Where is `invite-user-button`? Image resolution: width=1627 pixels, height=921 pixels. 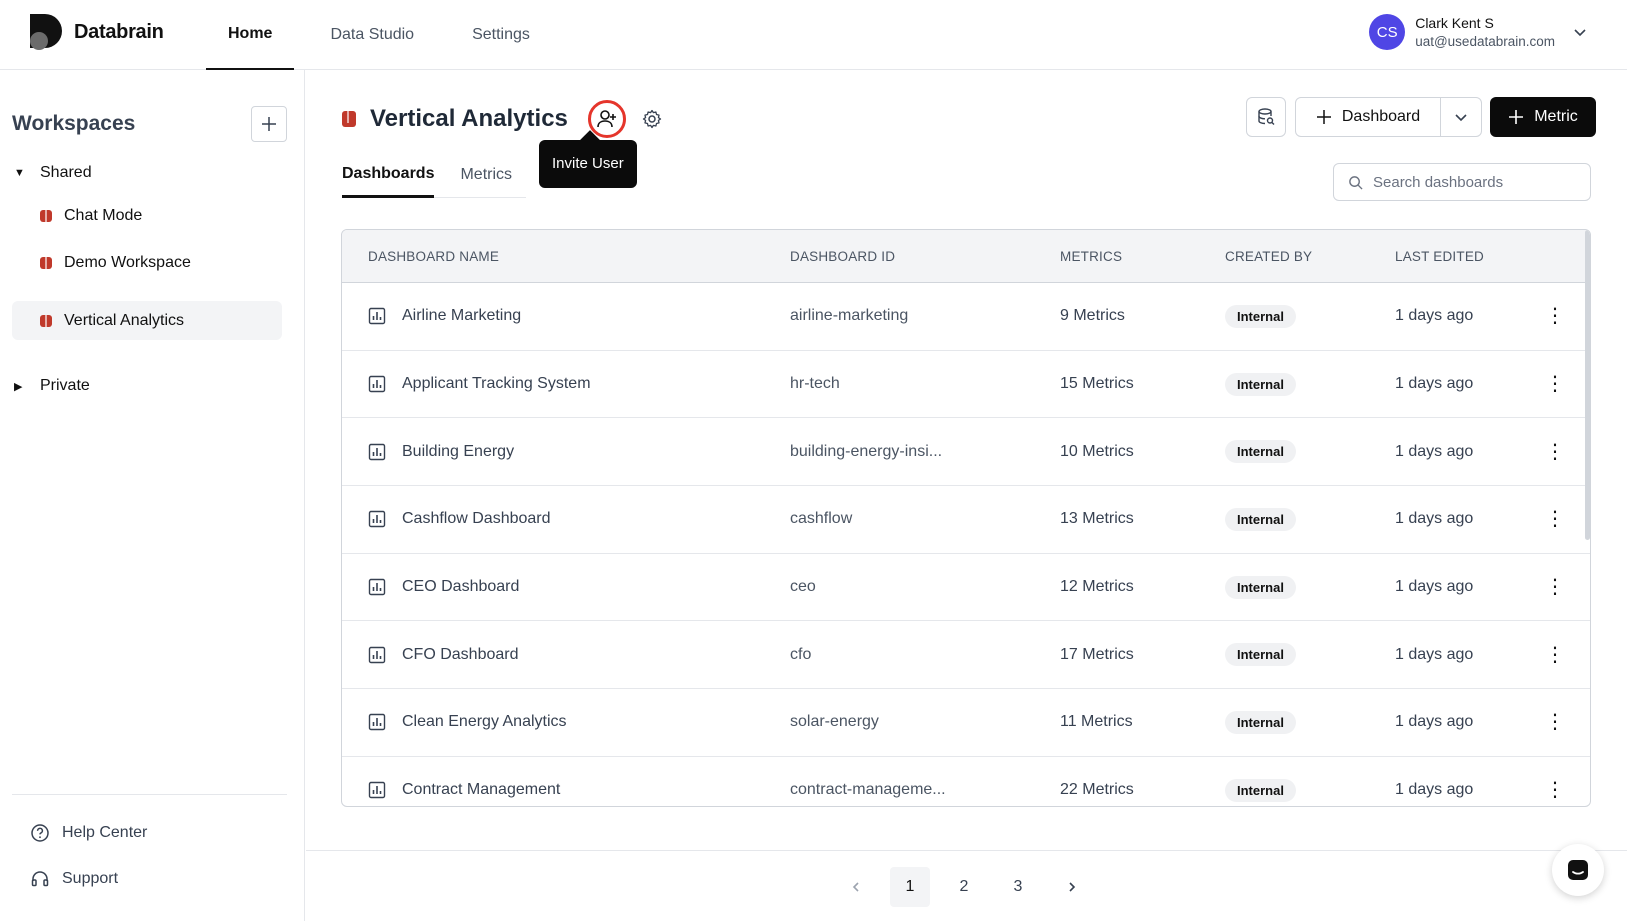
invite-user-button is located at coordinates (606, 119).